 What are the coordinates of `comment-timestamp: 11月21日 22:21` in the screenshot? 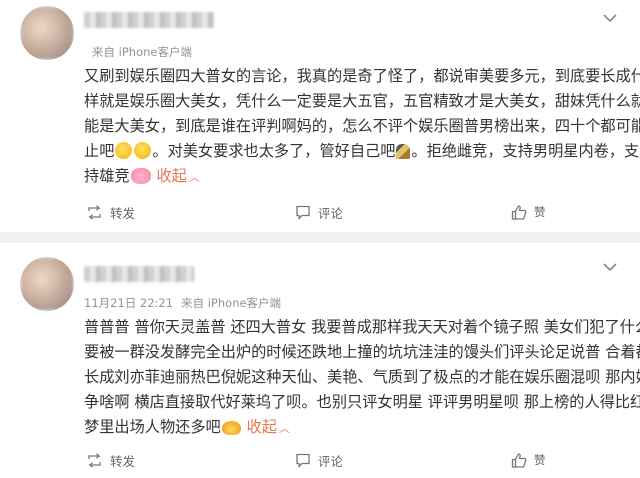 It's located at (129, 303).